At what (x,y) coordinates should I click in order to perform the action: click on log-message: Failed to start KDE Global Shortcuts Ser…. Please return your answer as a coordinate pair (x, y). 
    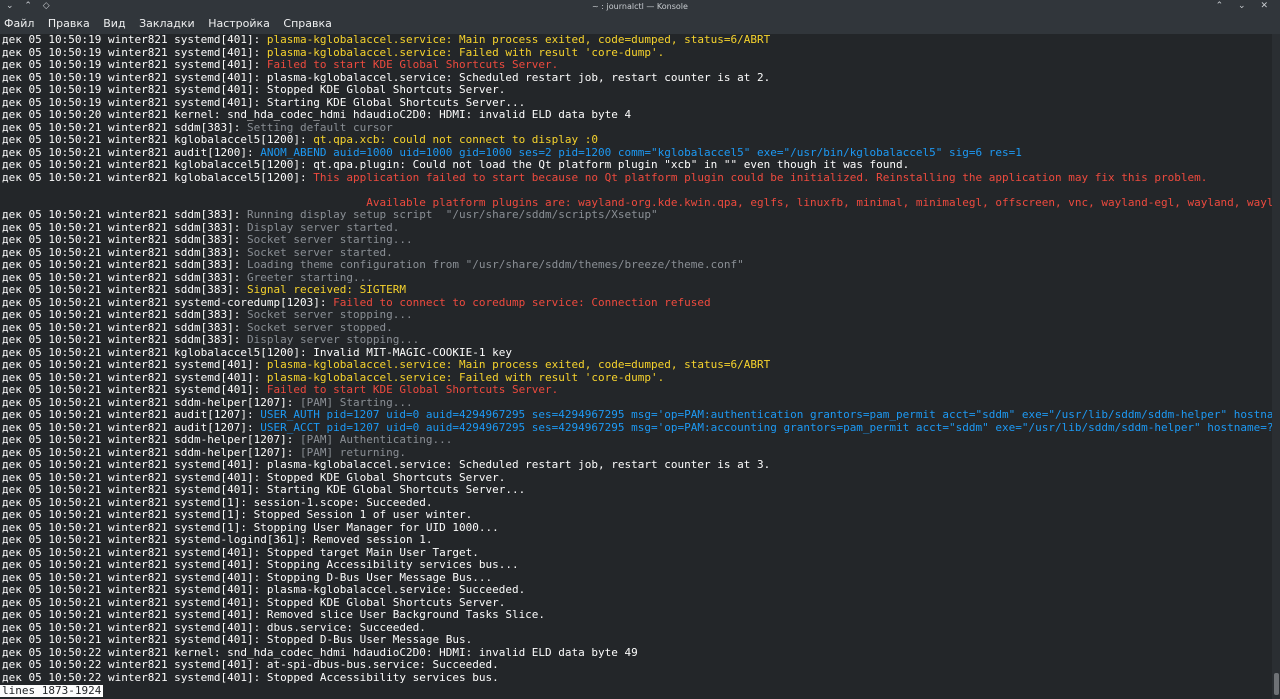
    Looking at the image, I should click on (412, 65).